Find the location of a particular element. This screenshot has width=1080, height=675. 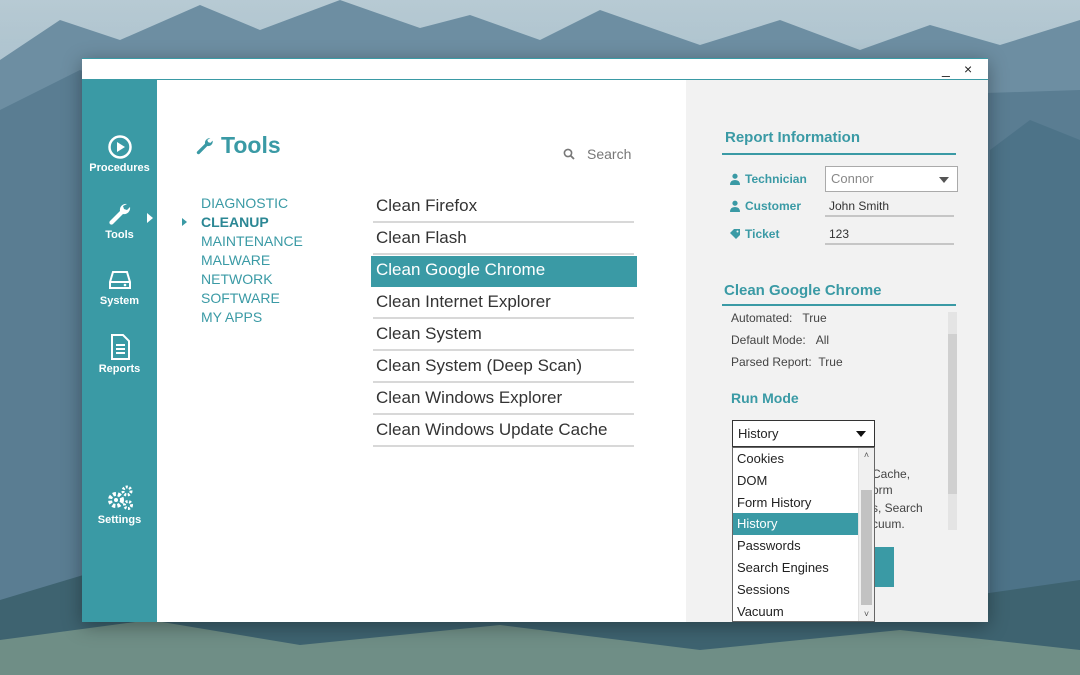

document-icon is located at coordinates (120, 347).